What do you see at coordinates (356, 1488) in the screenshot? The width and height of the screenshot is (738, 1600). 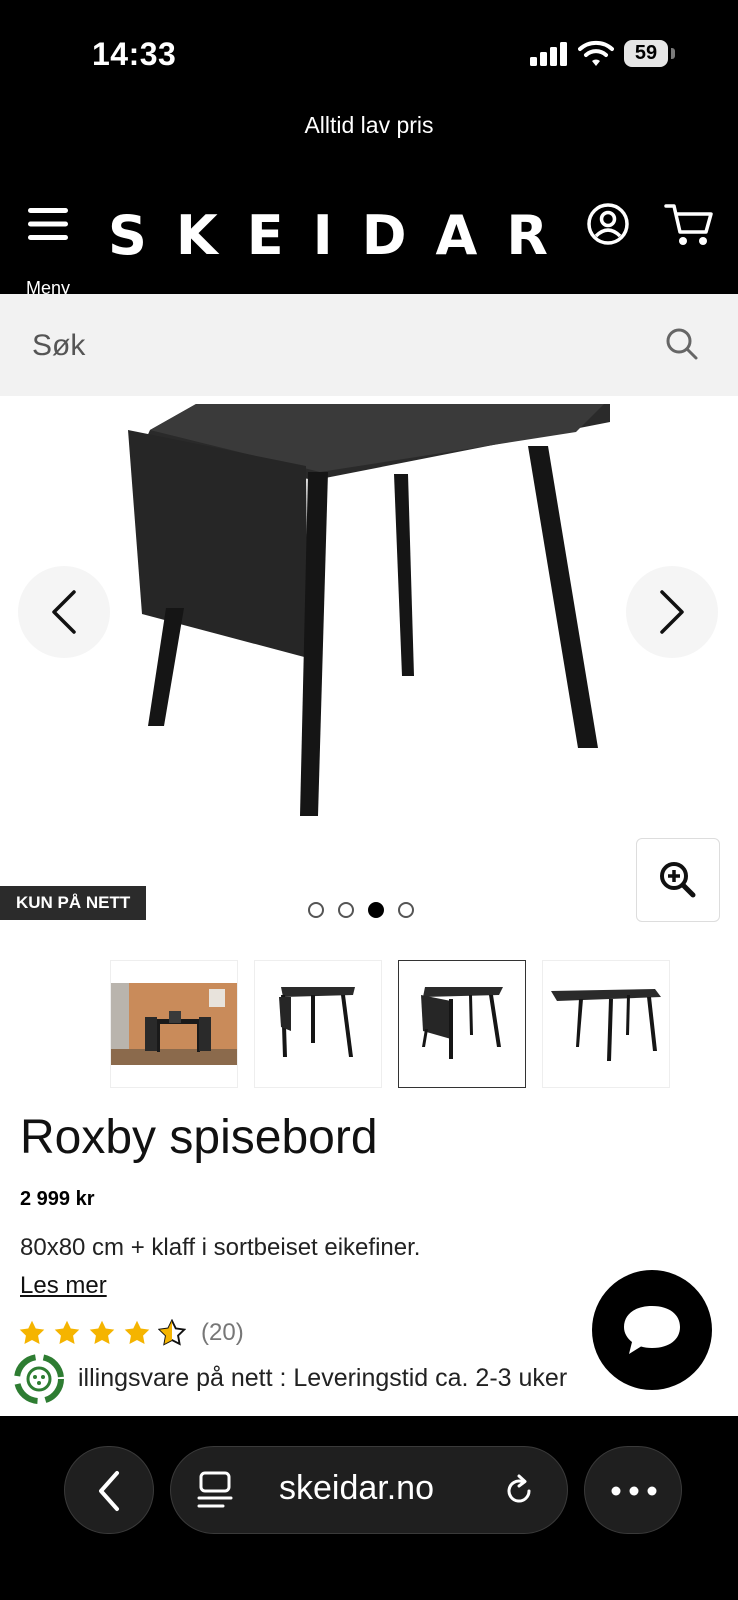 I see `url-text: skeidar.no` at bounding box center [356, 1488].